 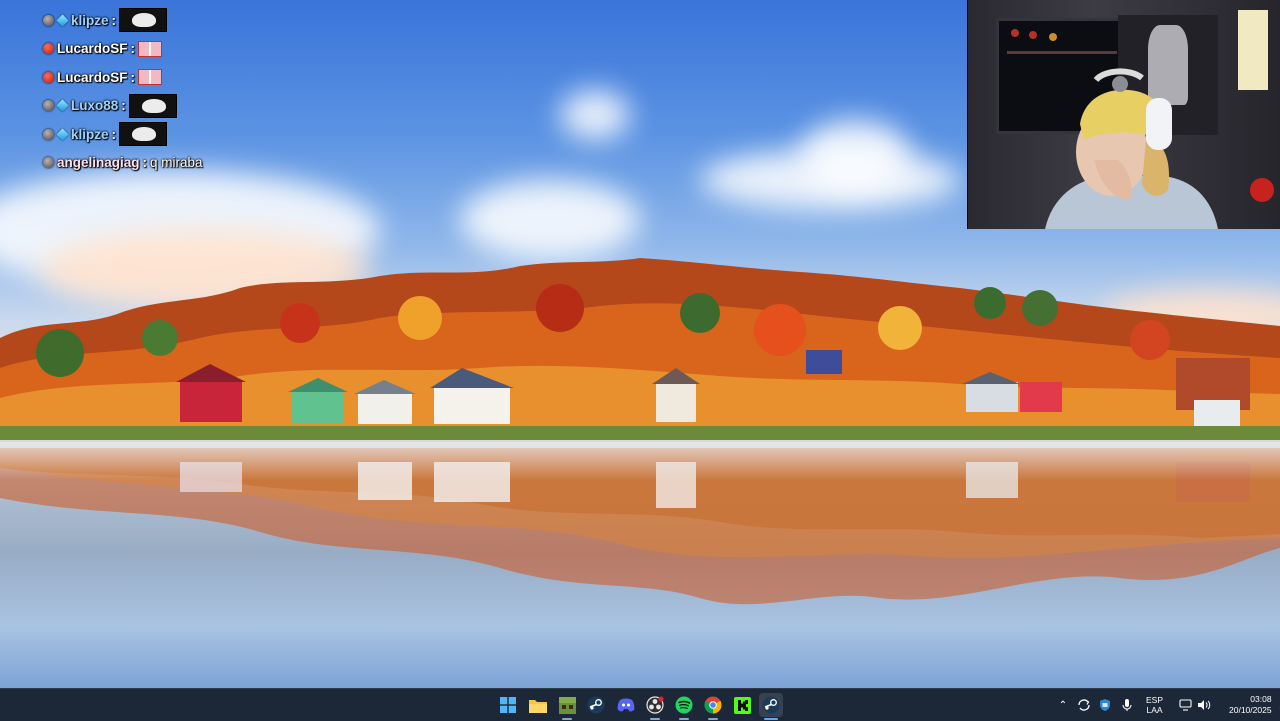 What do you see at coordinates (1063, 705) in the screenshot?
I see `show-hidden-icons-chevron-icon: ⌃` at bounding box center [1063, 705].